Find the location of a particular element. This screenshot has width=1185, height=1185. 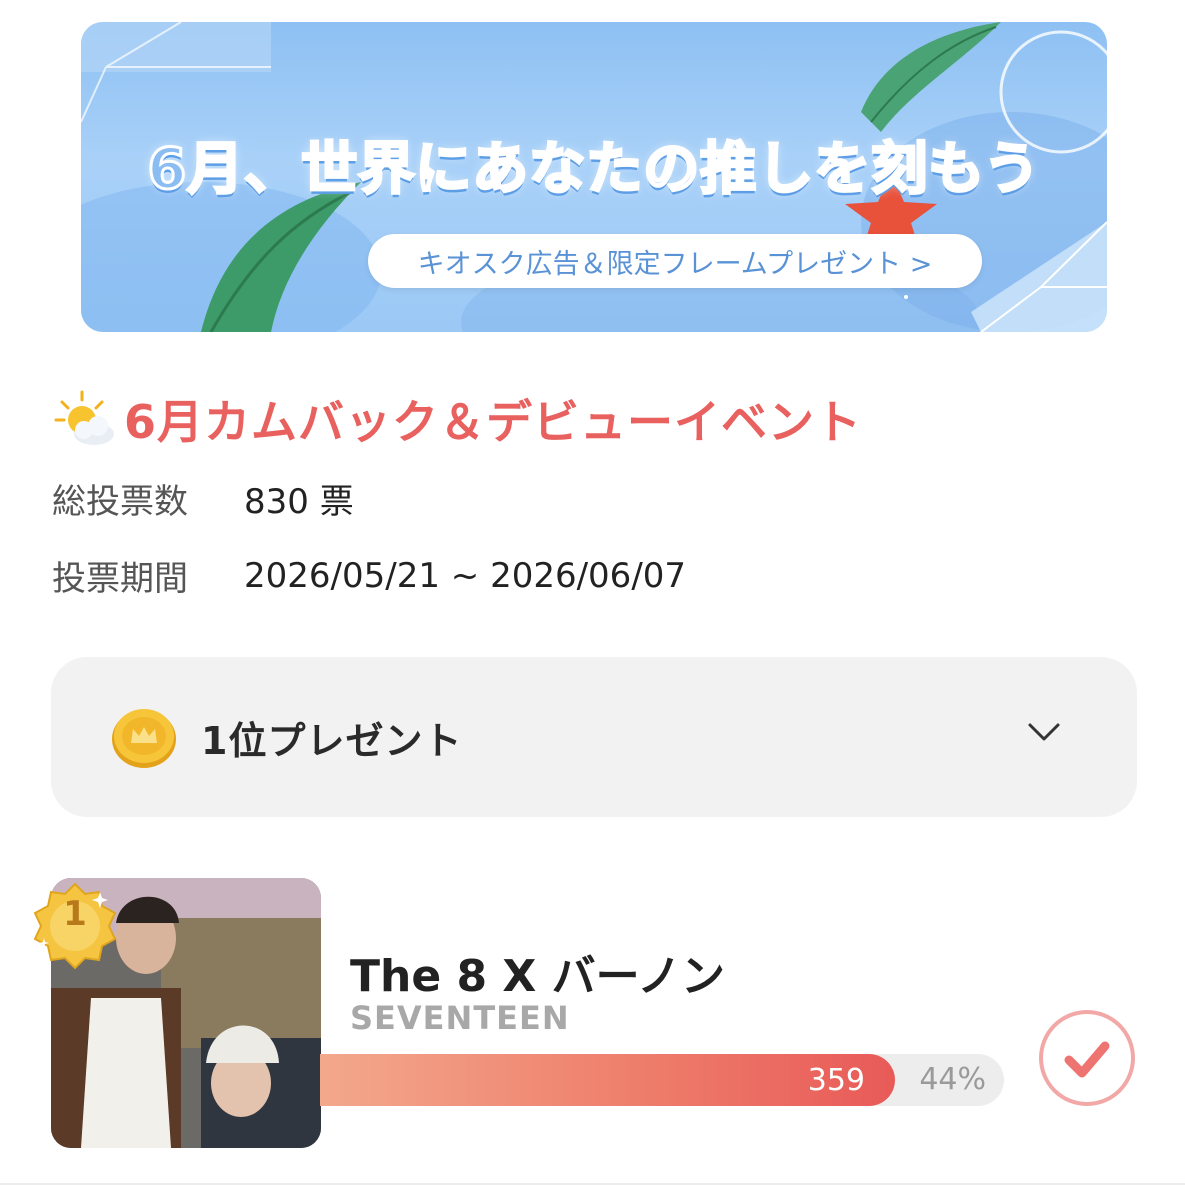

chevron-down-icon is located at coordinates (1044, 732).